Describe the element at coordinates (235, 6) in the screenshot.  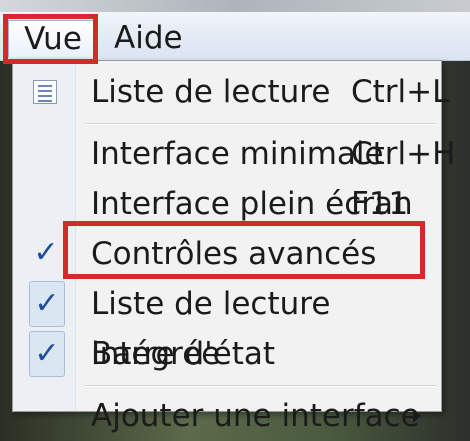
I see `window-top-edge` at that location.